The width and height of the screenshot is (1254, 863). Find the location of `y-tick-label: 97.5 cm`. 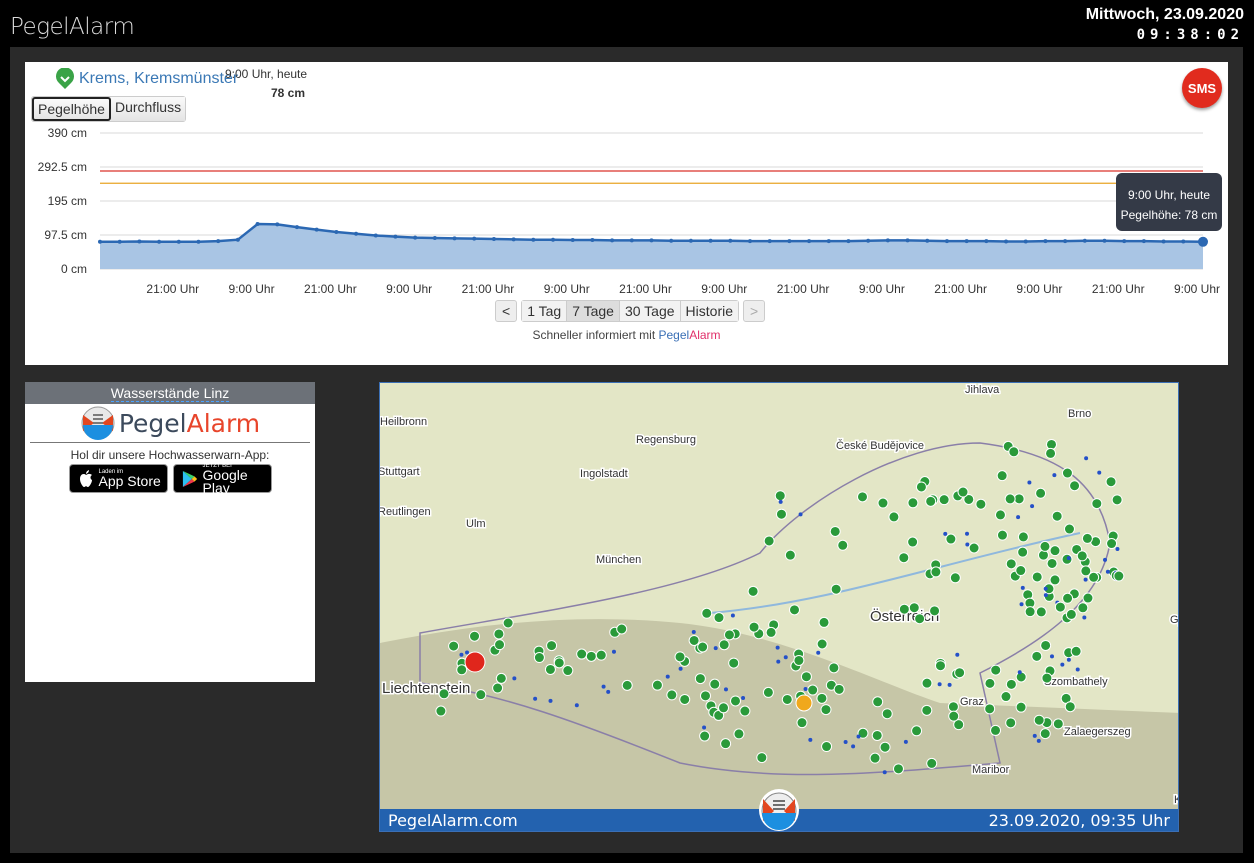

y-tick-label: 97.5 cm is located at coordinates (65, 235).